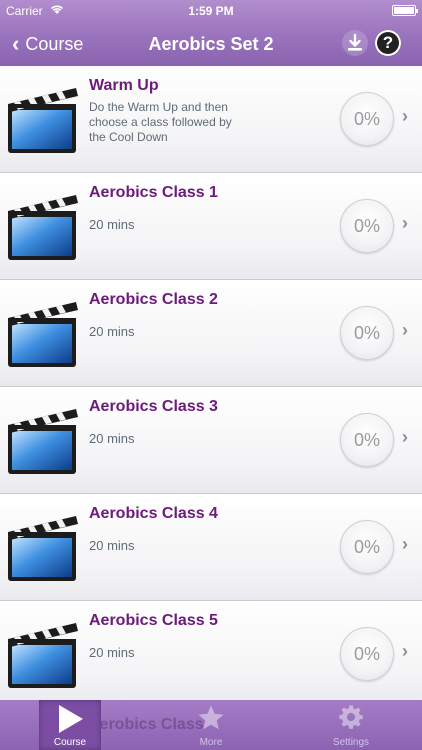  Describe the element at coordinates (71, 719) in the screenshot. I see `play-icon` at that location.